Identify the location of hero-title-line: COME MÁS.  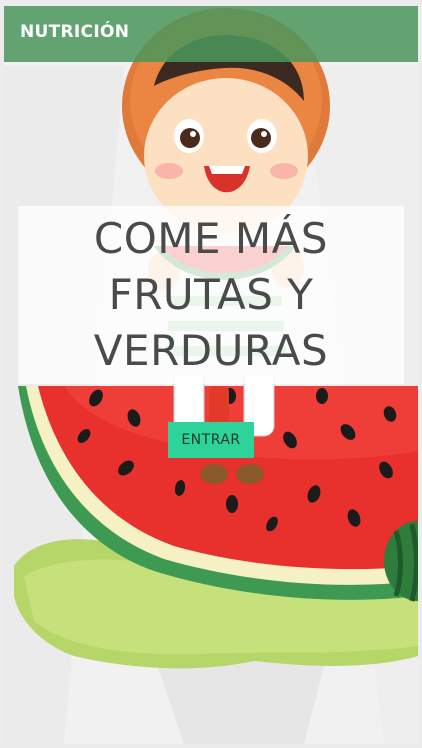
(211, 238).